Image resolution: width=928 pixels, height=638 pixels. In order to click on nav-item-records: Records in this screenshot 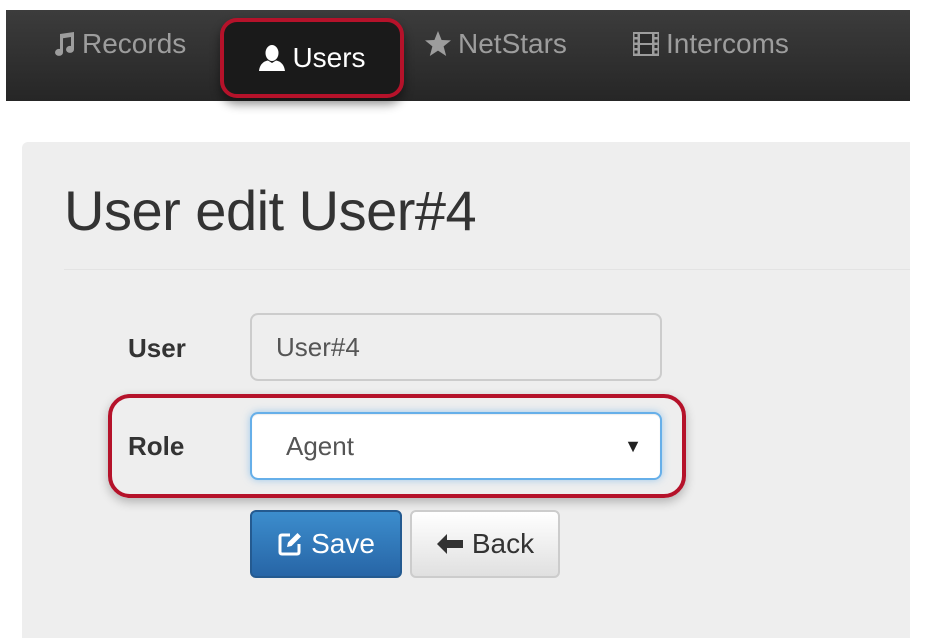, I will do `click(119, 44)`.